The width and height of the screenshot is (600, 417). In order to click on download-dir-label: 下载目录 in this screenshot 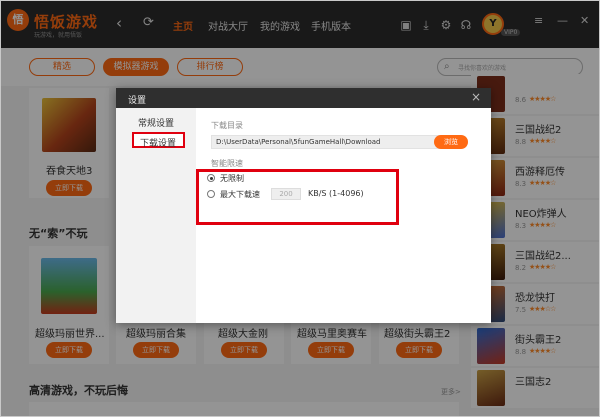, I will do `click(227, 125)`.